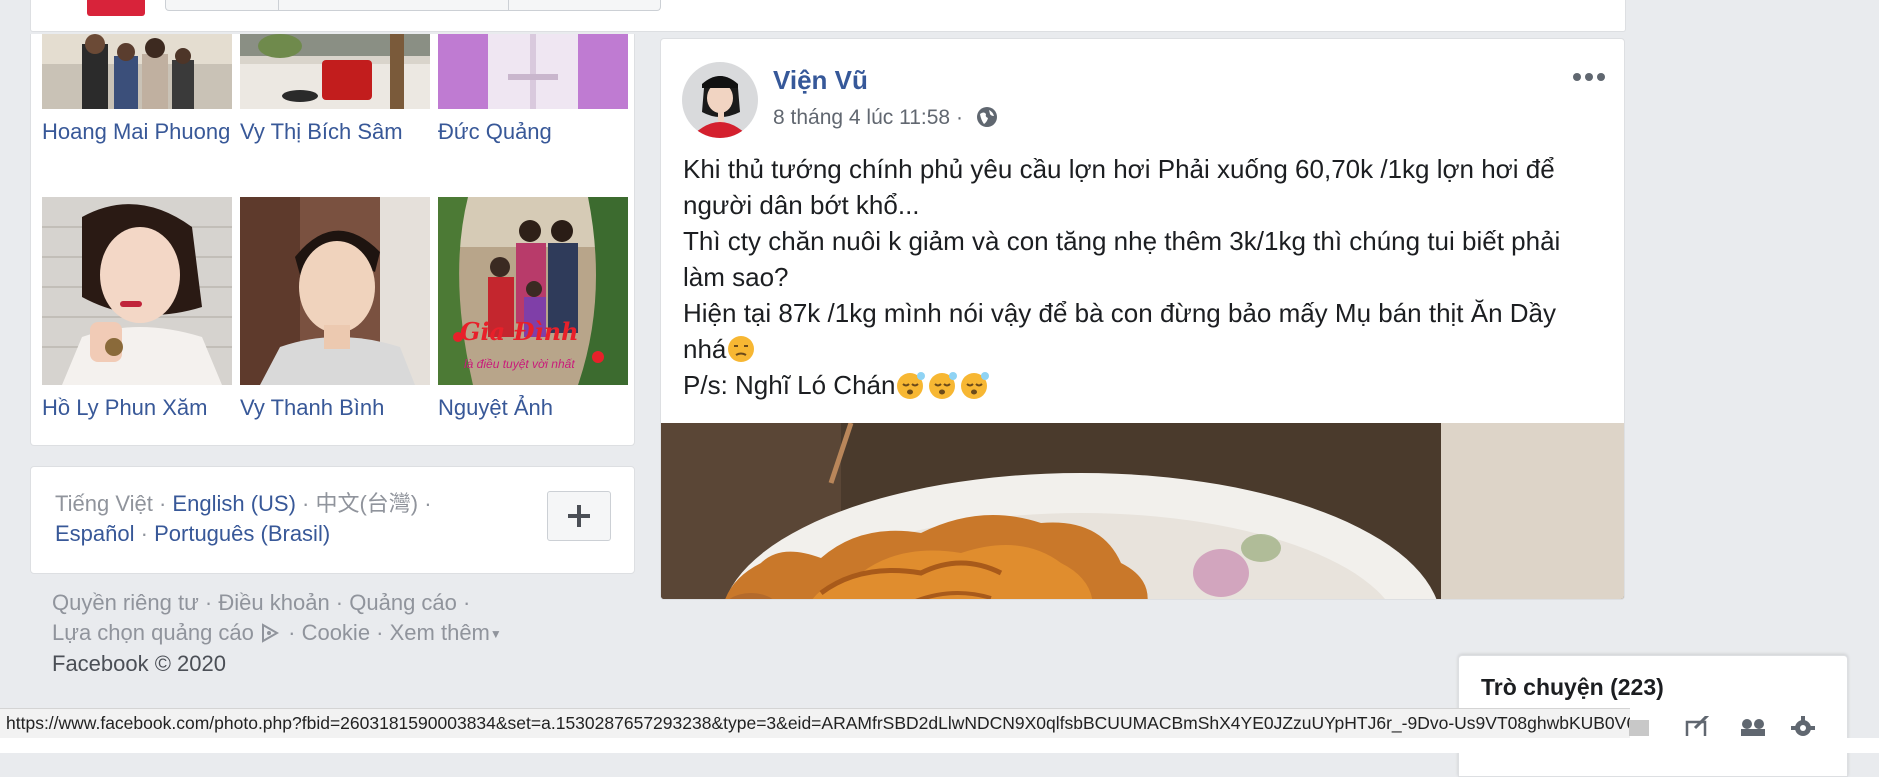 The image size is (1879, 777). What do you see at coordinates (1572, 687) in the screenshot?
I see `chat-title: Trò chuyện (223)` at bounding box center [1572, 687].